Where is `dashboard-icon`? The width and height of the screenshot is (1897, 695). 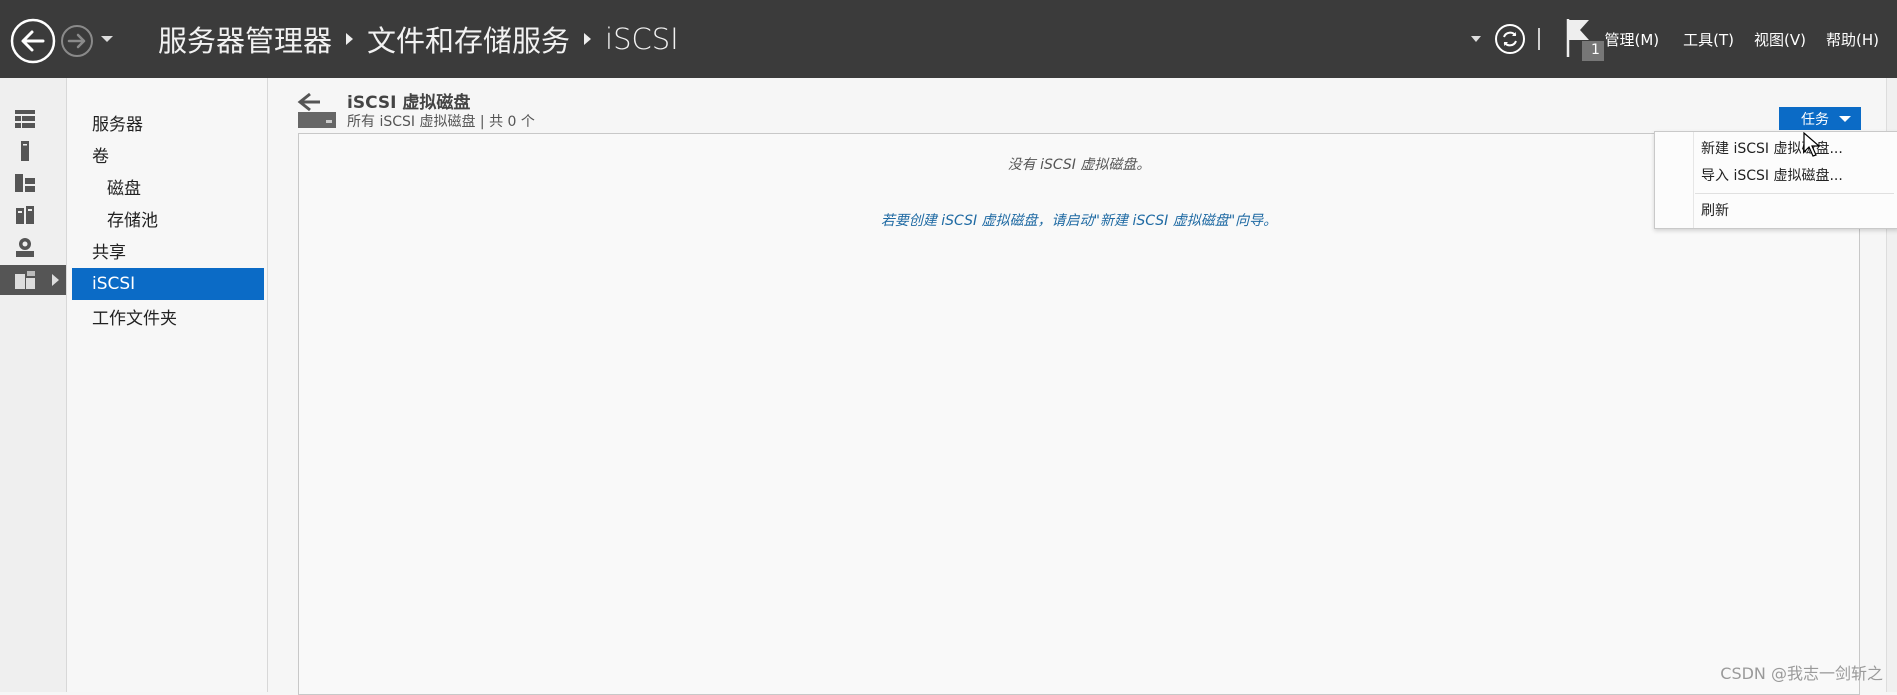 dashboard-icon is located at coordinates (25, 119).